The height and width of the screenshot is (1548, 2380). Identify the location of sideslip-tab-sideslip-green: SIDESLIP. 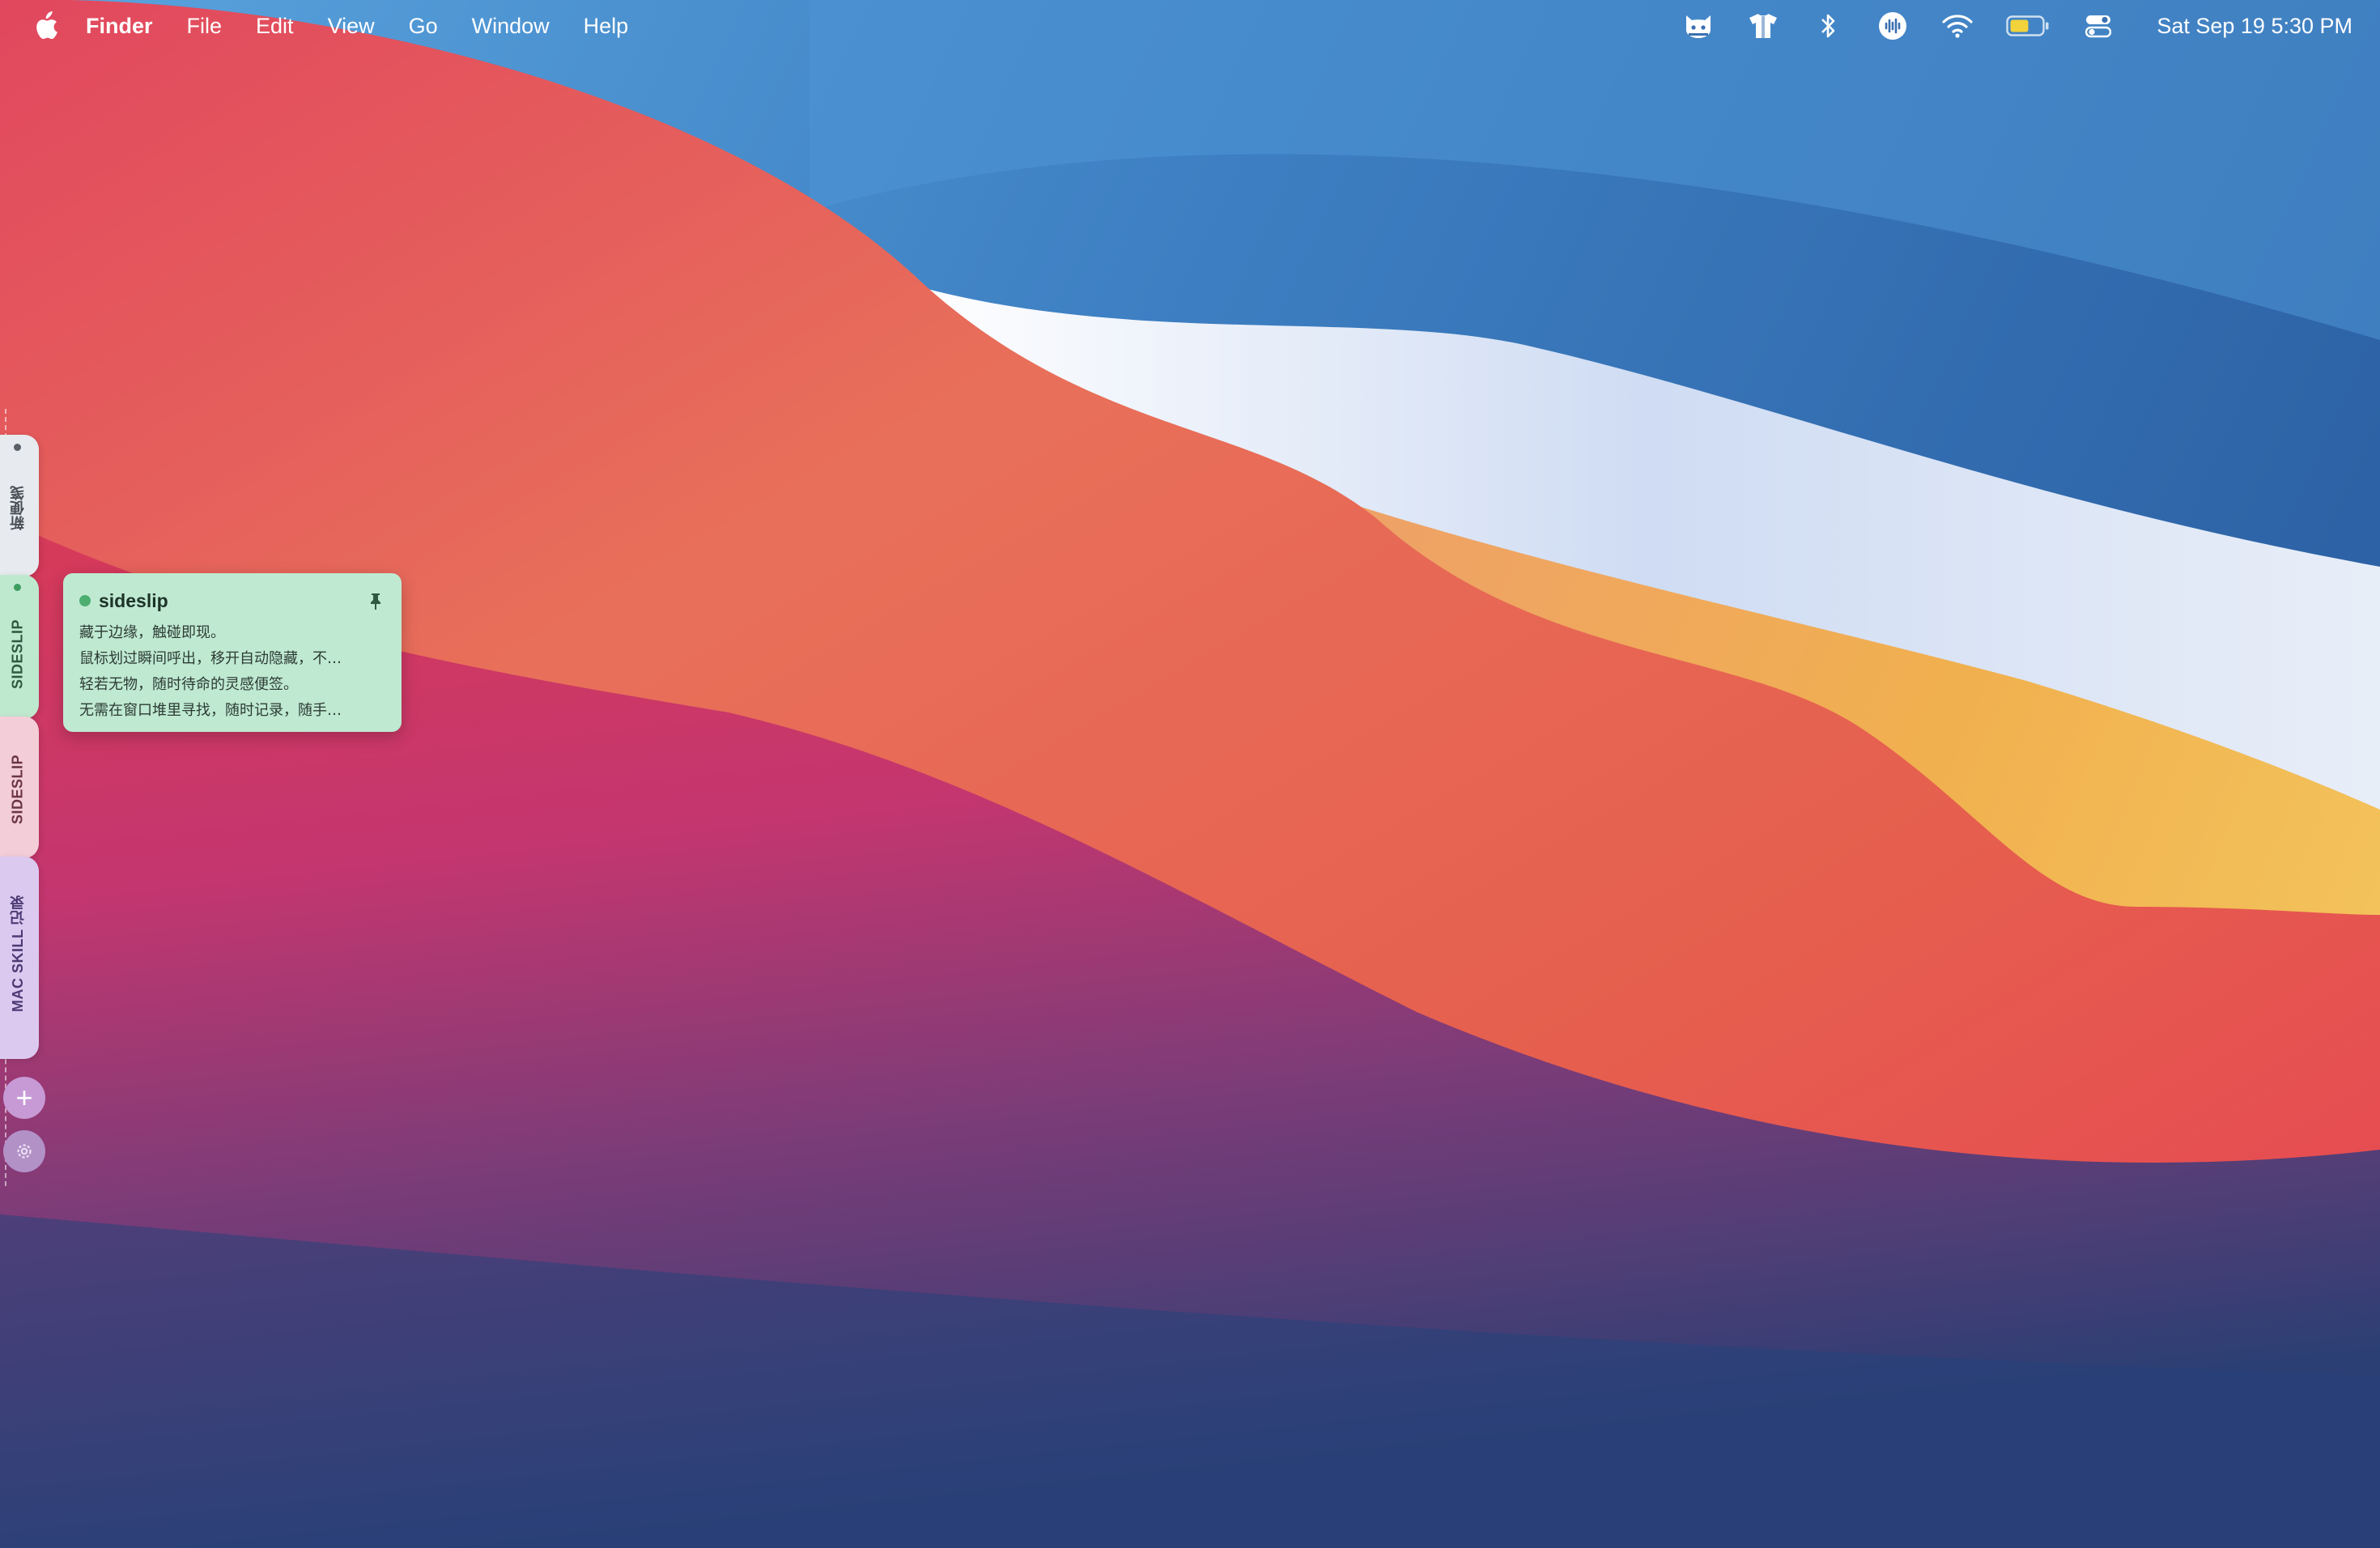
(19, 647).